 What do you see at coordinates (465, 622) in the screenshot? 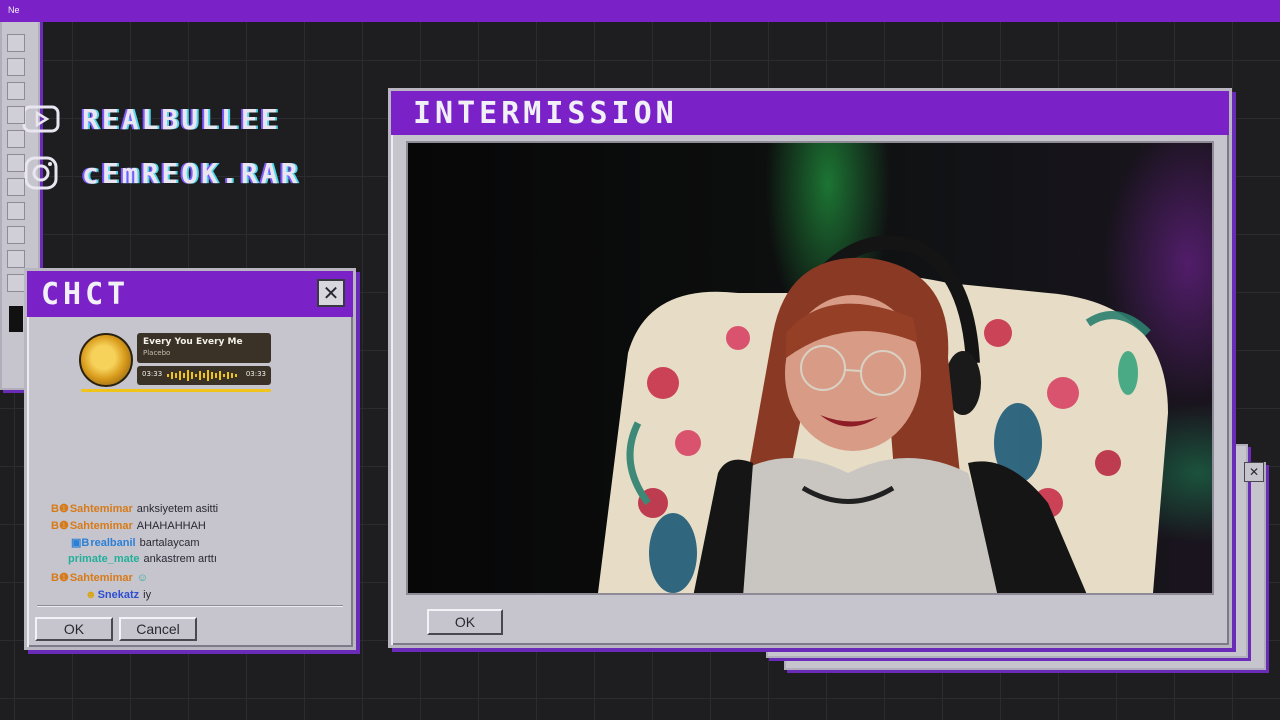
I see `intermission-ok-button: OK` at bounding box center [465, 622].